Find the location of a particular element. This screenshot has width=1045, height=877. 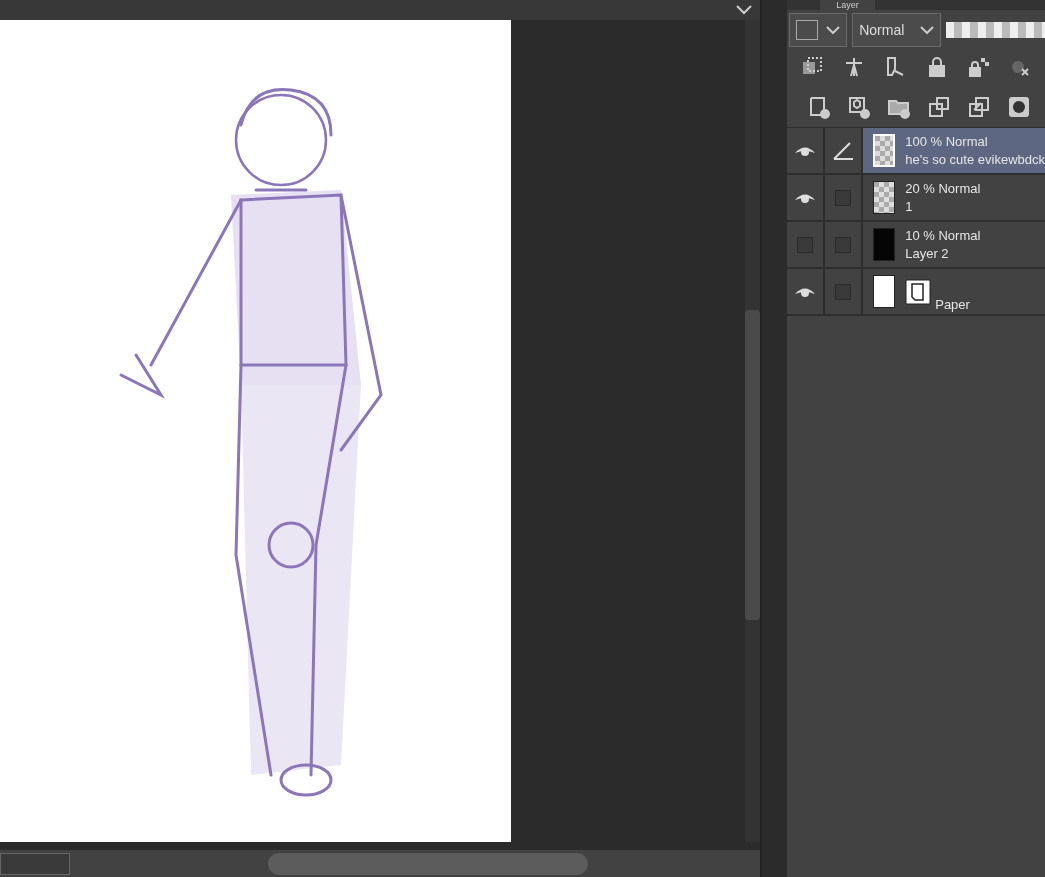

layer-opacity-blend: 20 % Normal is located at coordinates (943, 188).